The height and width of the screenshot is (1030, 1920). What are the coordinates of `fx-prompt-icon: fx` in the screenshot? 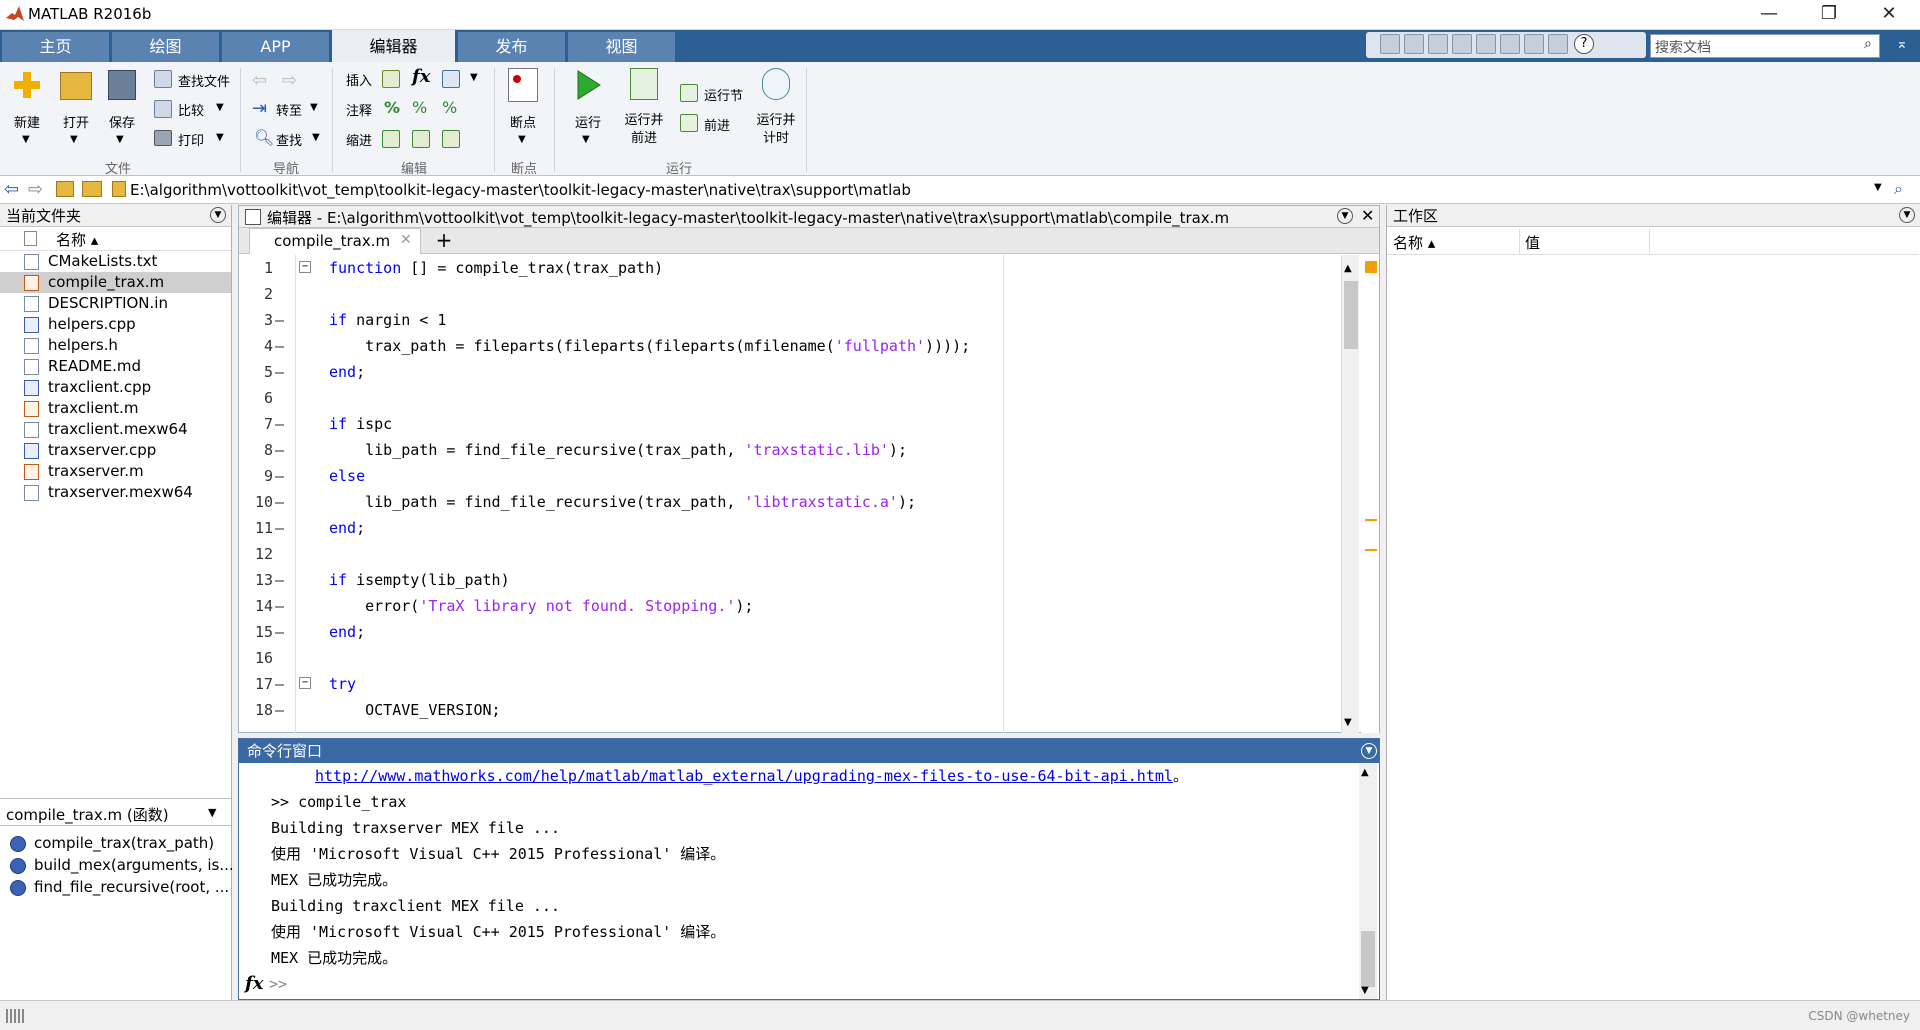 It's located at (254, 983).